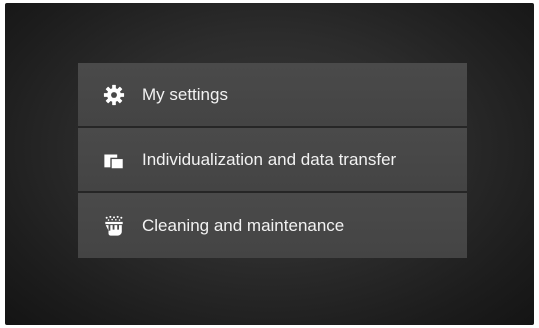 The image size is (539, 328). What do you see at coordinates (272, 95) in the screenshot?
I see `menu-item-my-settings: My settings` at bounding box center [272, 95].